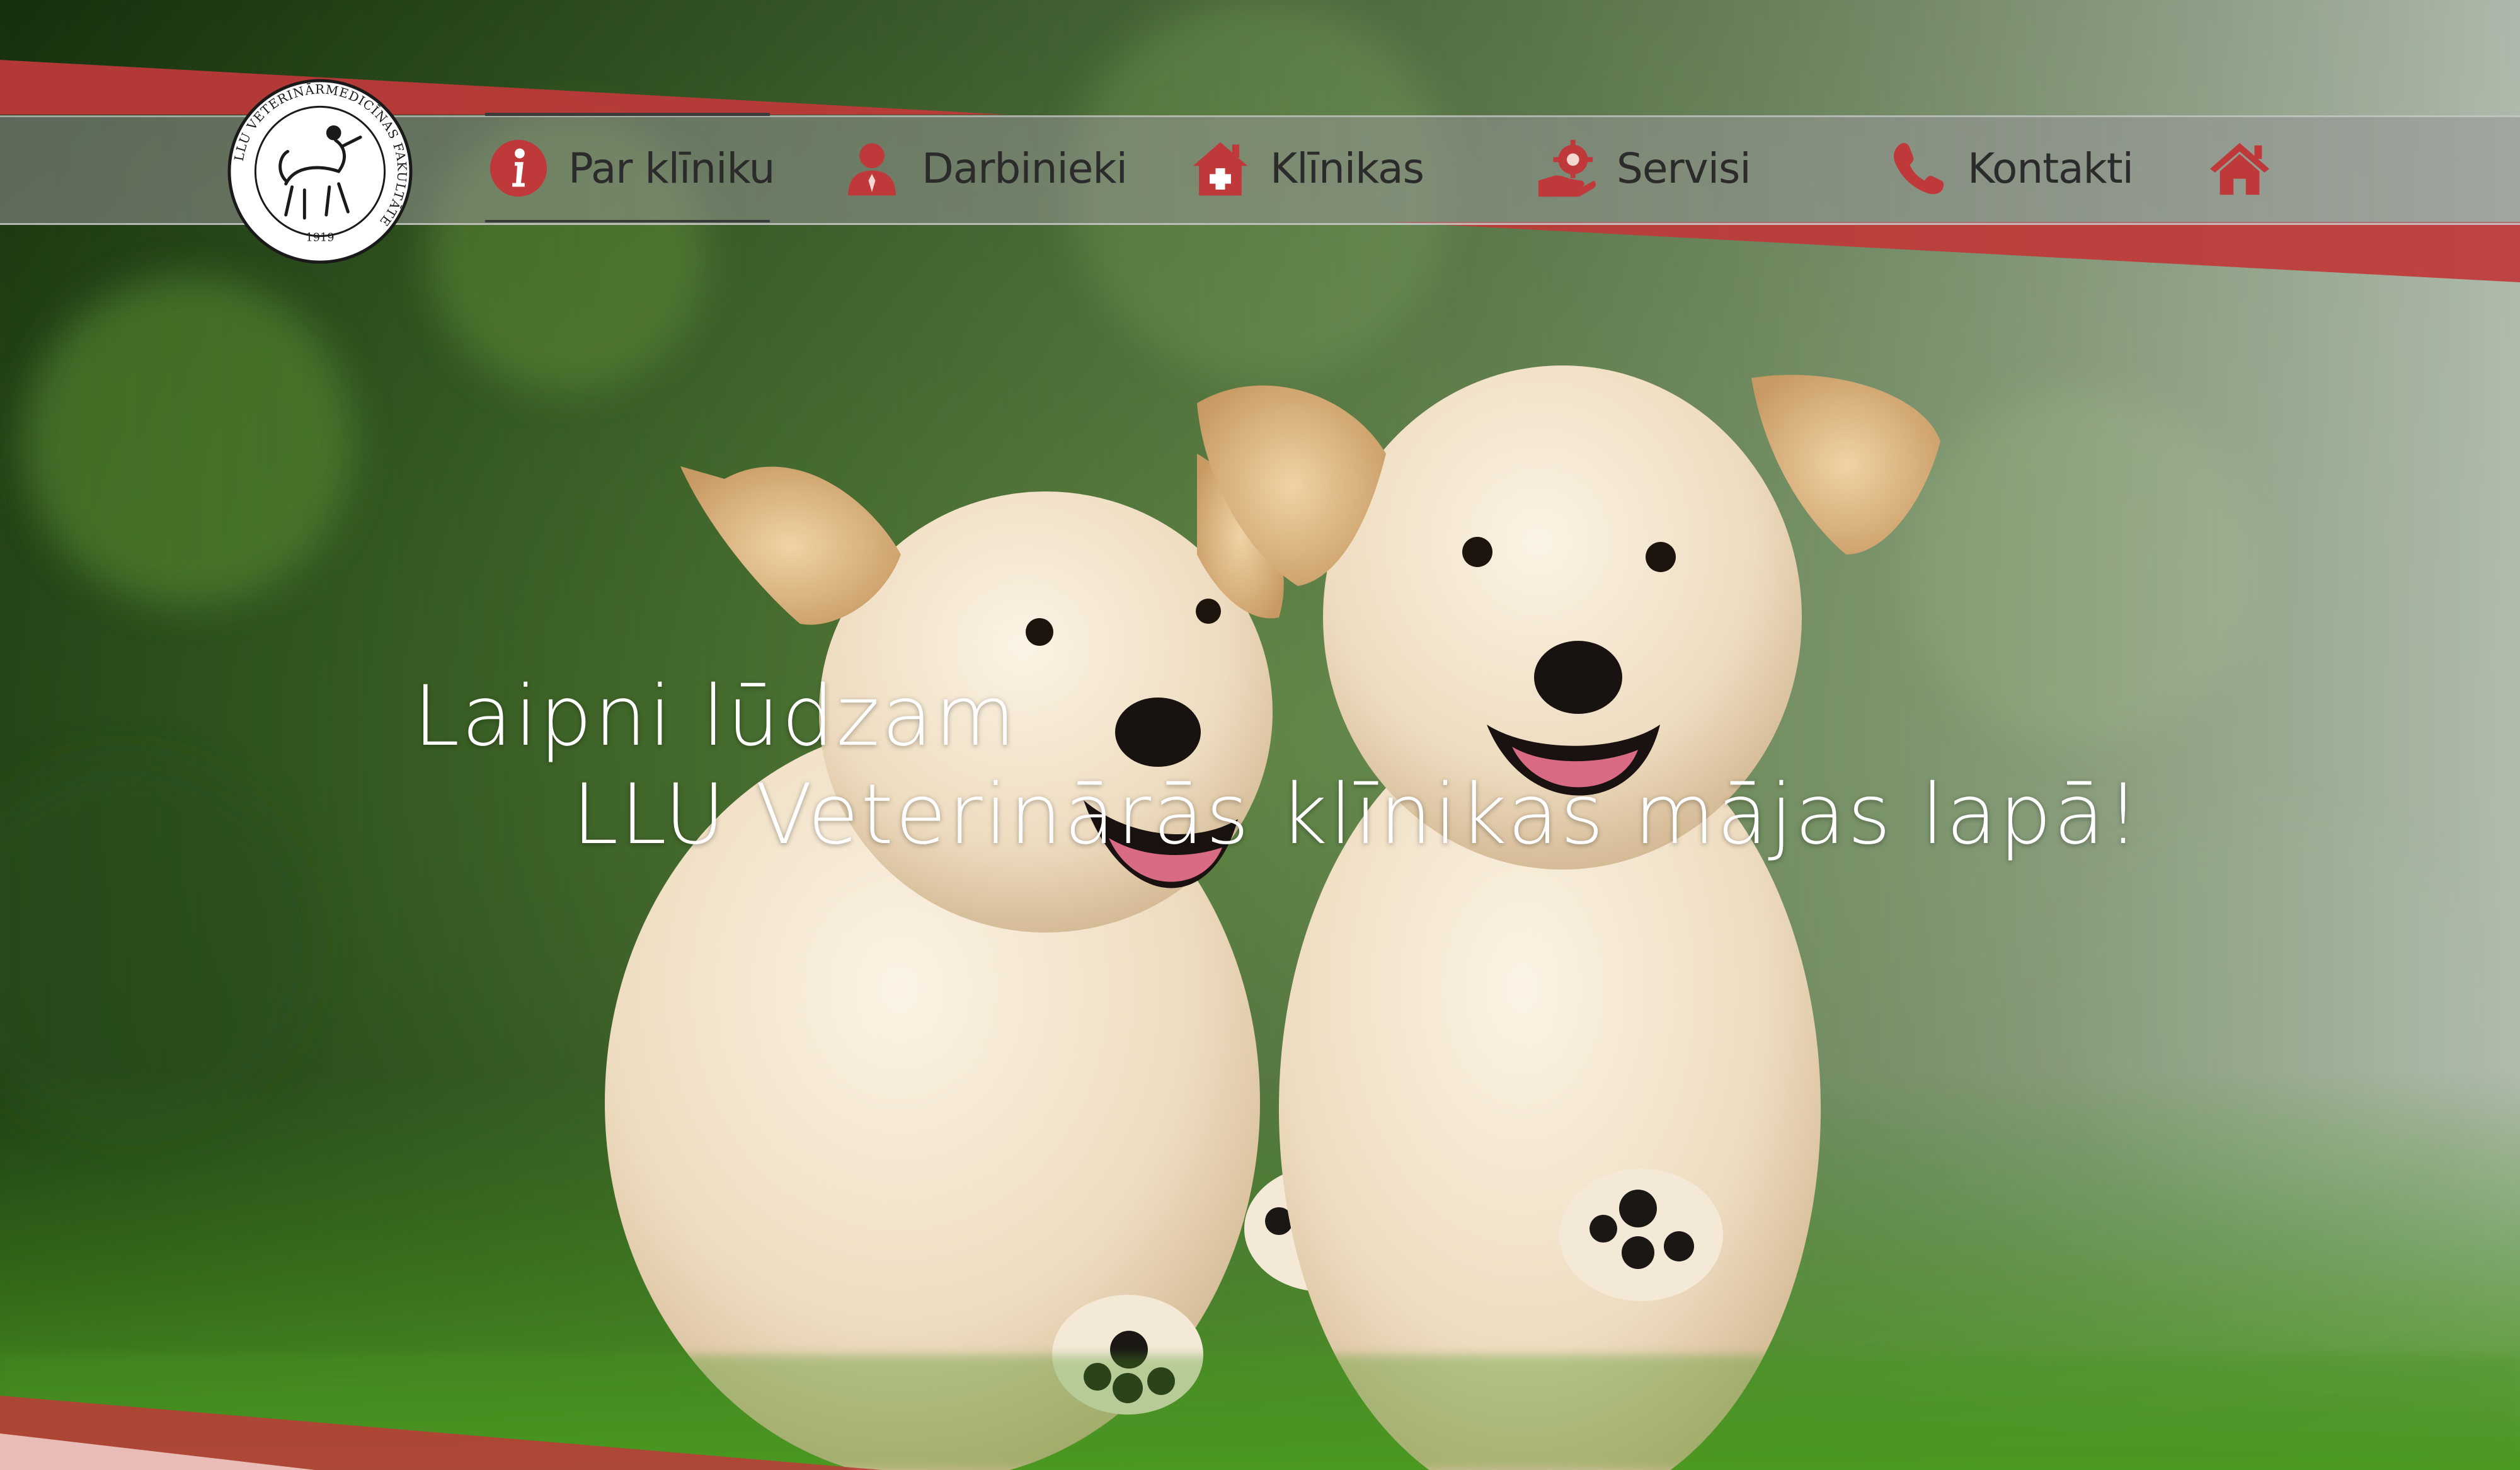 The height and width of the screenshot is (1470, 2520). Describe the element at coordinates (1357, 814) in the screenshot. I see `hero-headline-line-2: LLU Veterinārās klīnikas mājas lapā!` at that location.